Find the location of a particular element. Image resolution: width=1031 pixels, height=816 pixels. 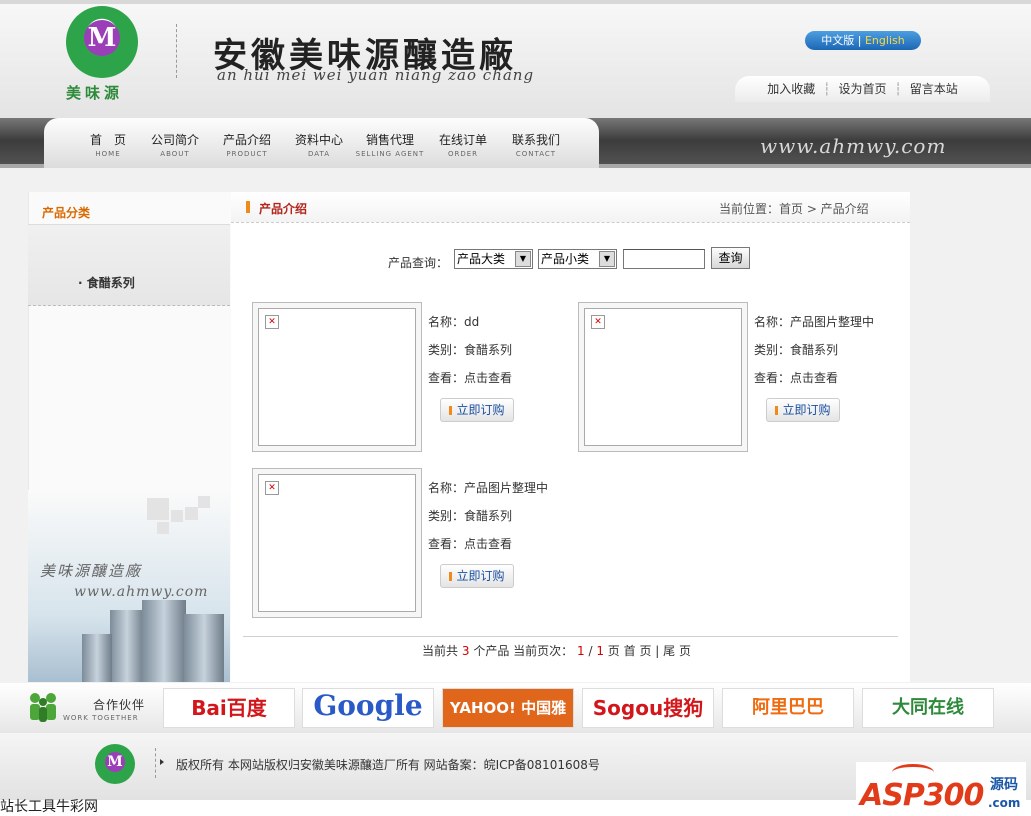

footer-divider is located at coordinates (155, 763).